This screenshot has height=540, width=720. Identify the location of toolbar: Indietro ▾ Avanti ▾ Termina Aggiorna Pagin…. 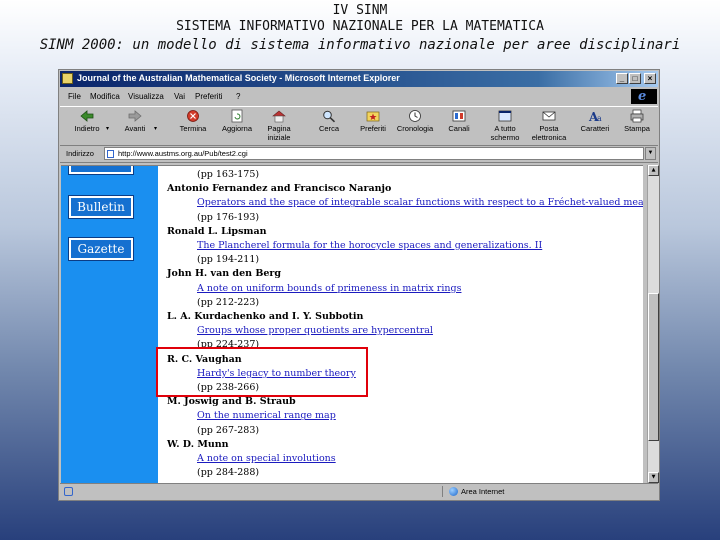
(359, 126).